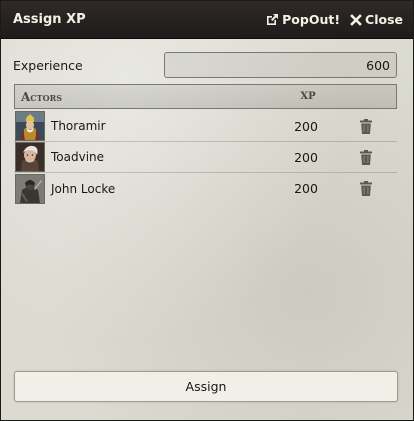 This screenshot has width=414, height=421. What do you see at coordinates (30, 157) in the screenshot?
I see `avatar-toadvine` at bounding box center [30, 157].